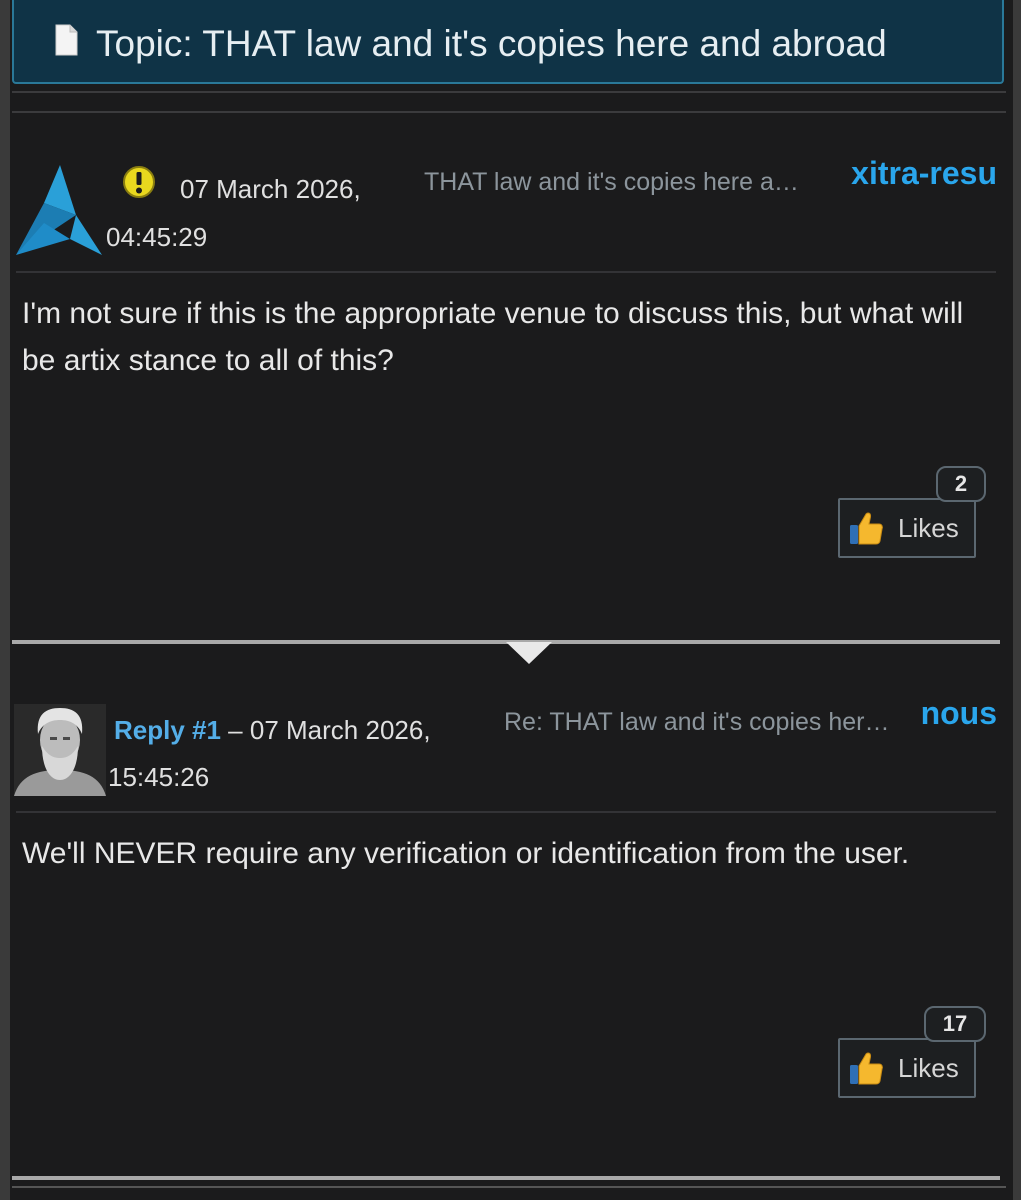 This screenshot has width=1021, height=1200. Describe the element at coordinates (60, 210) in the screenshot. I see `triangle-logo-avatar` at that location.